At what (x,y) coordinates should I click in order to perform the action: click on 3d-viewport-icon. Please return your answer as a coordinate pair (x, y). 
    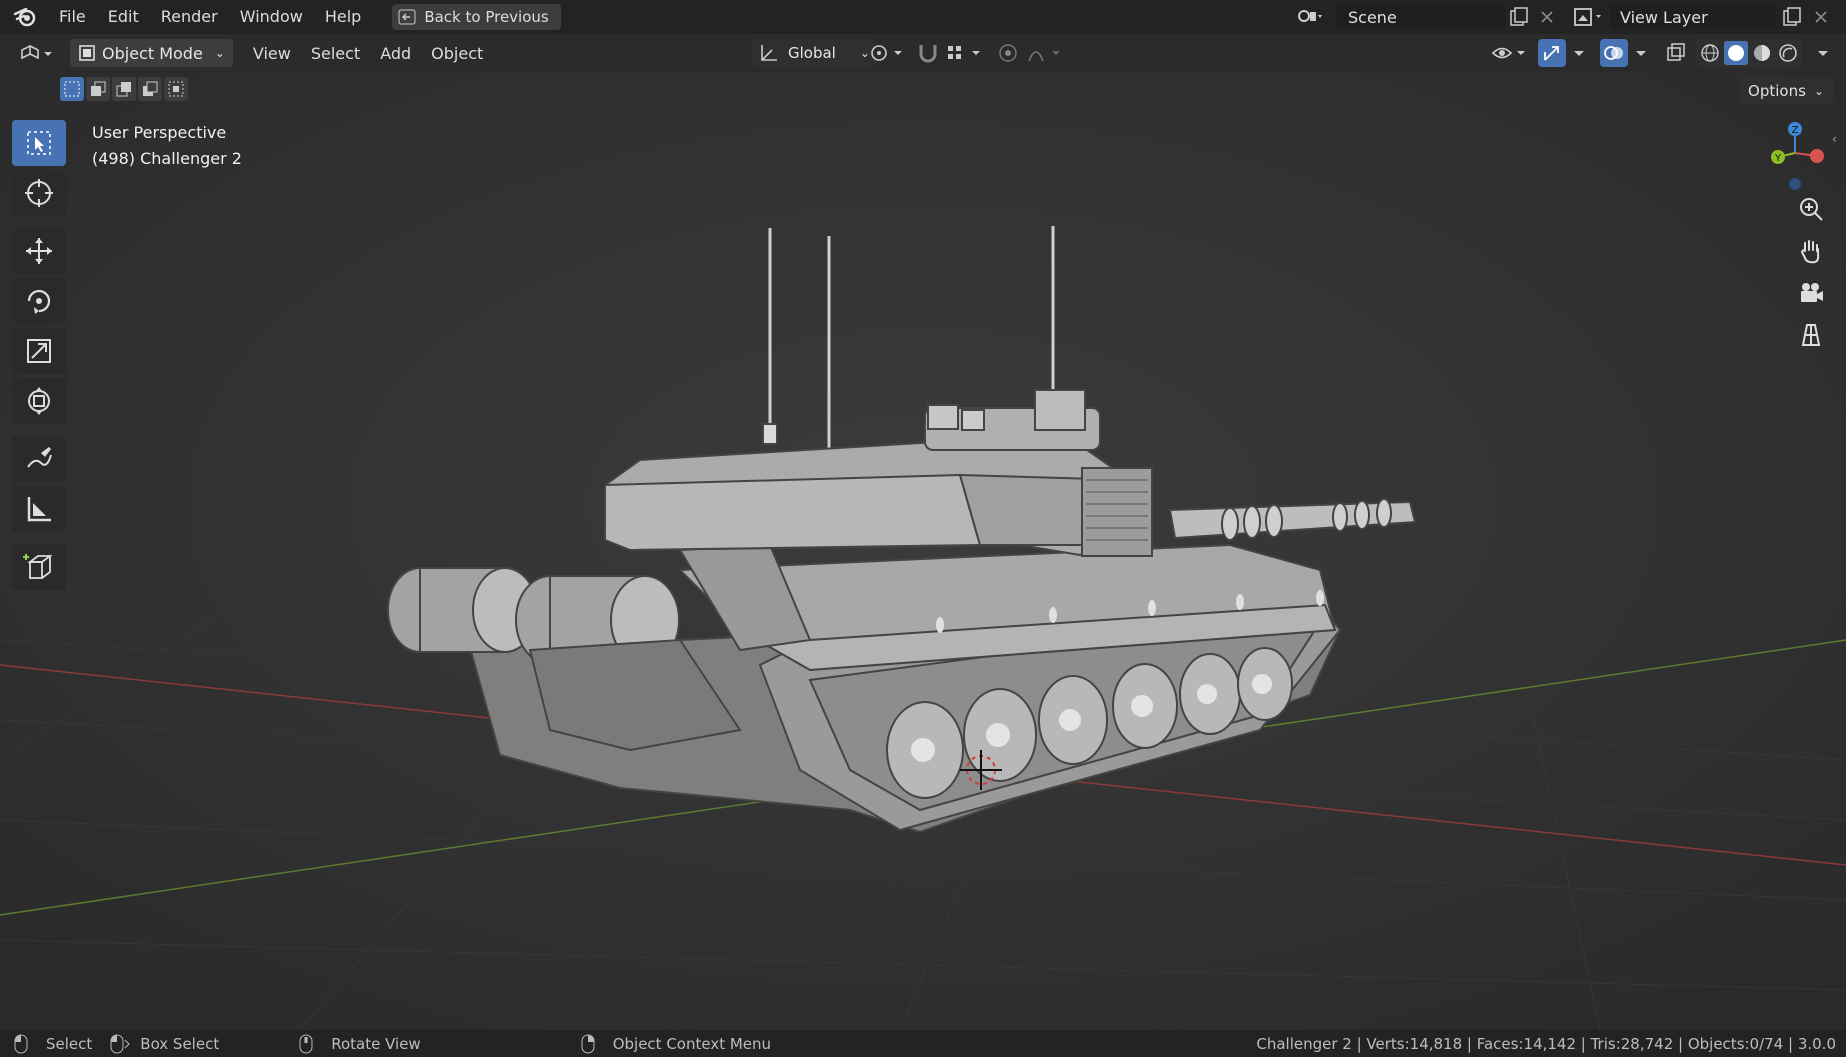
    Looking at the image, I should click on (36, 52).